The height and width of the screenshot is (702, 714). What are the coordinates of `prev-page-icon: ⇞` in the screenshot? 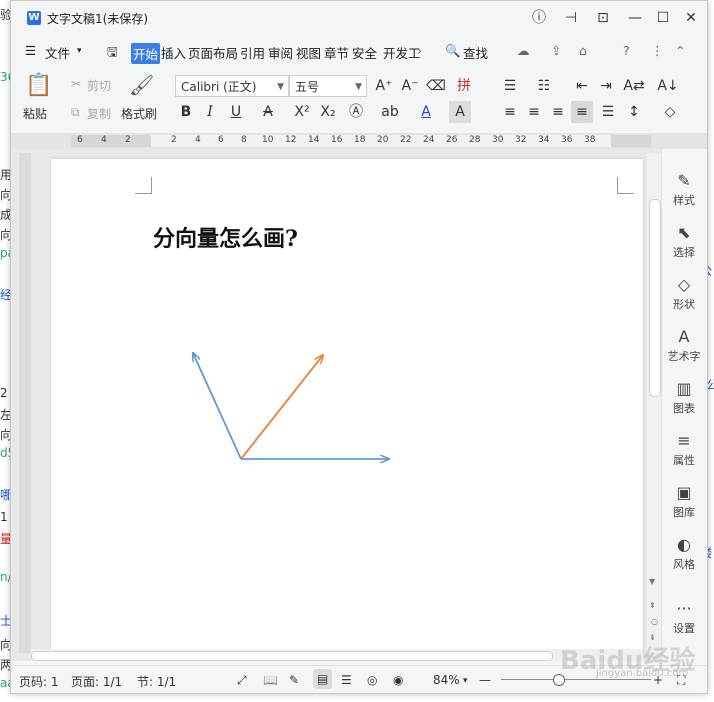 It's located at (652, 605).